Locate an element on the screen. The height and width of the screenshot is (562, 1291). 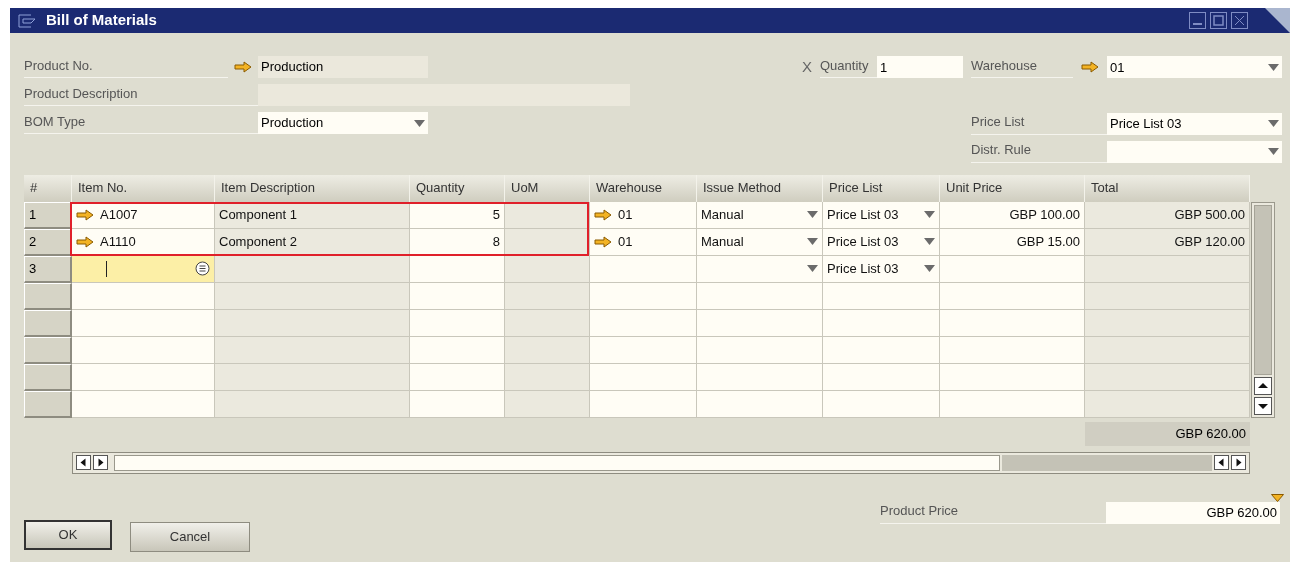
warehouse-dropdown: 01 is located at coordinates (1194, 67).